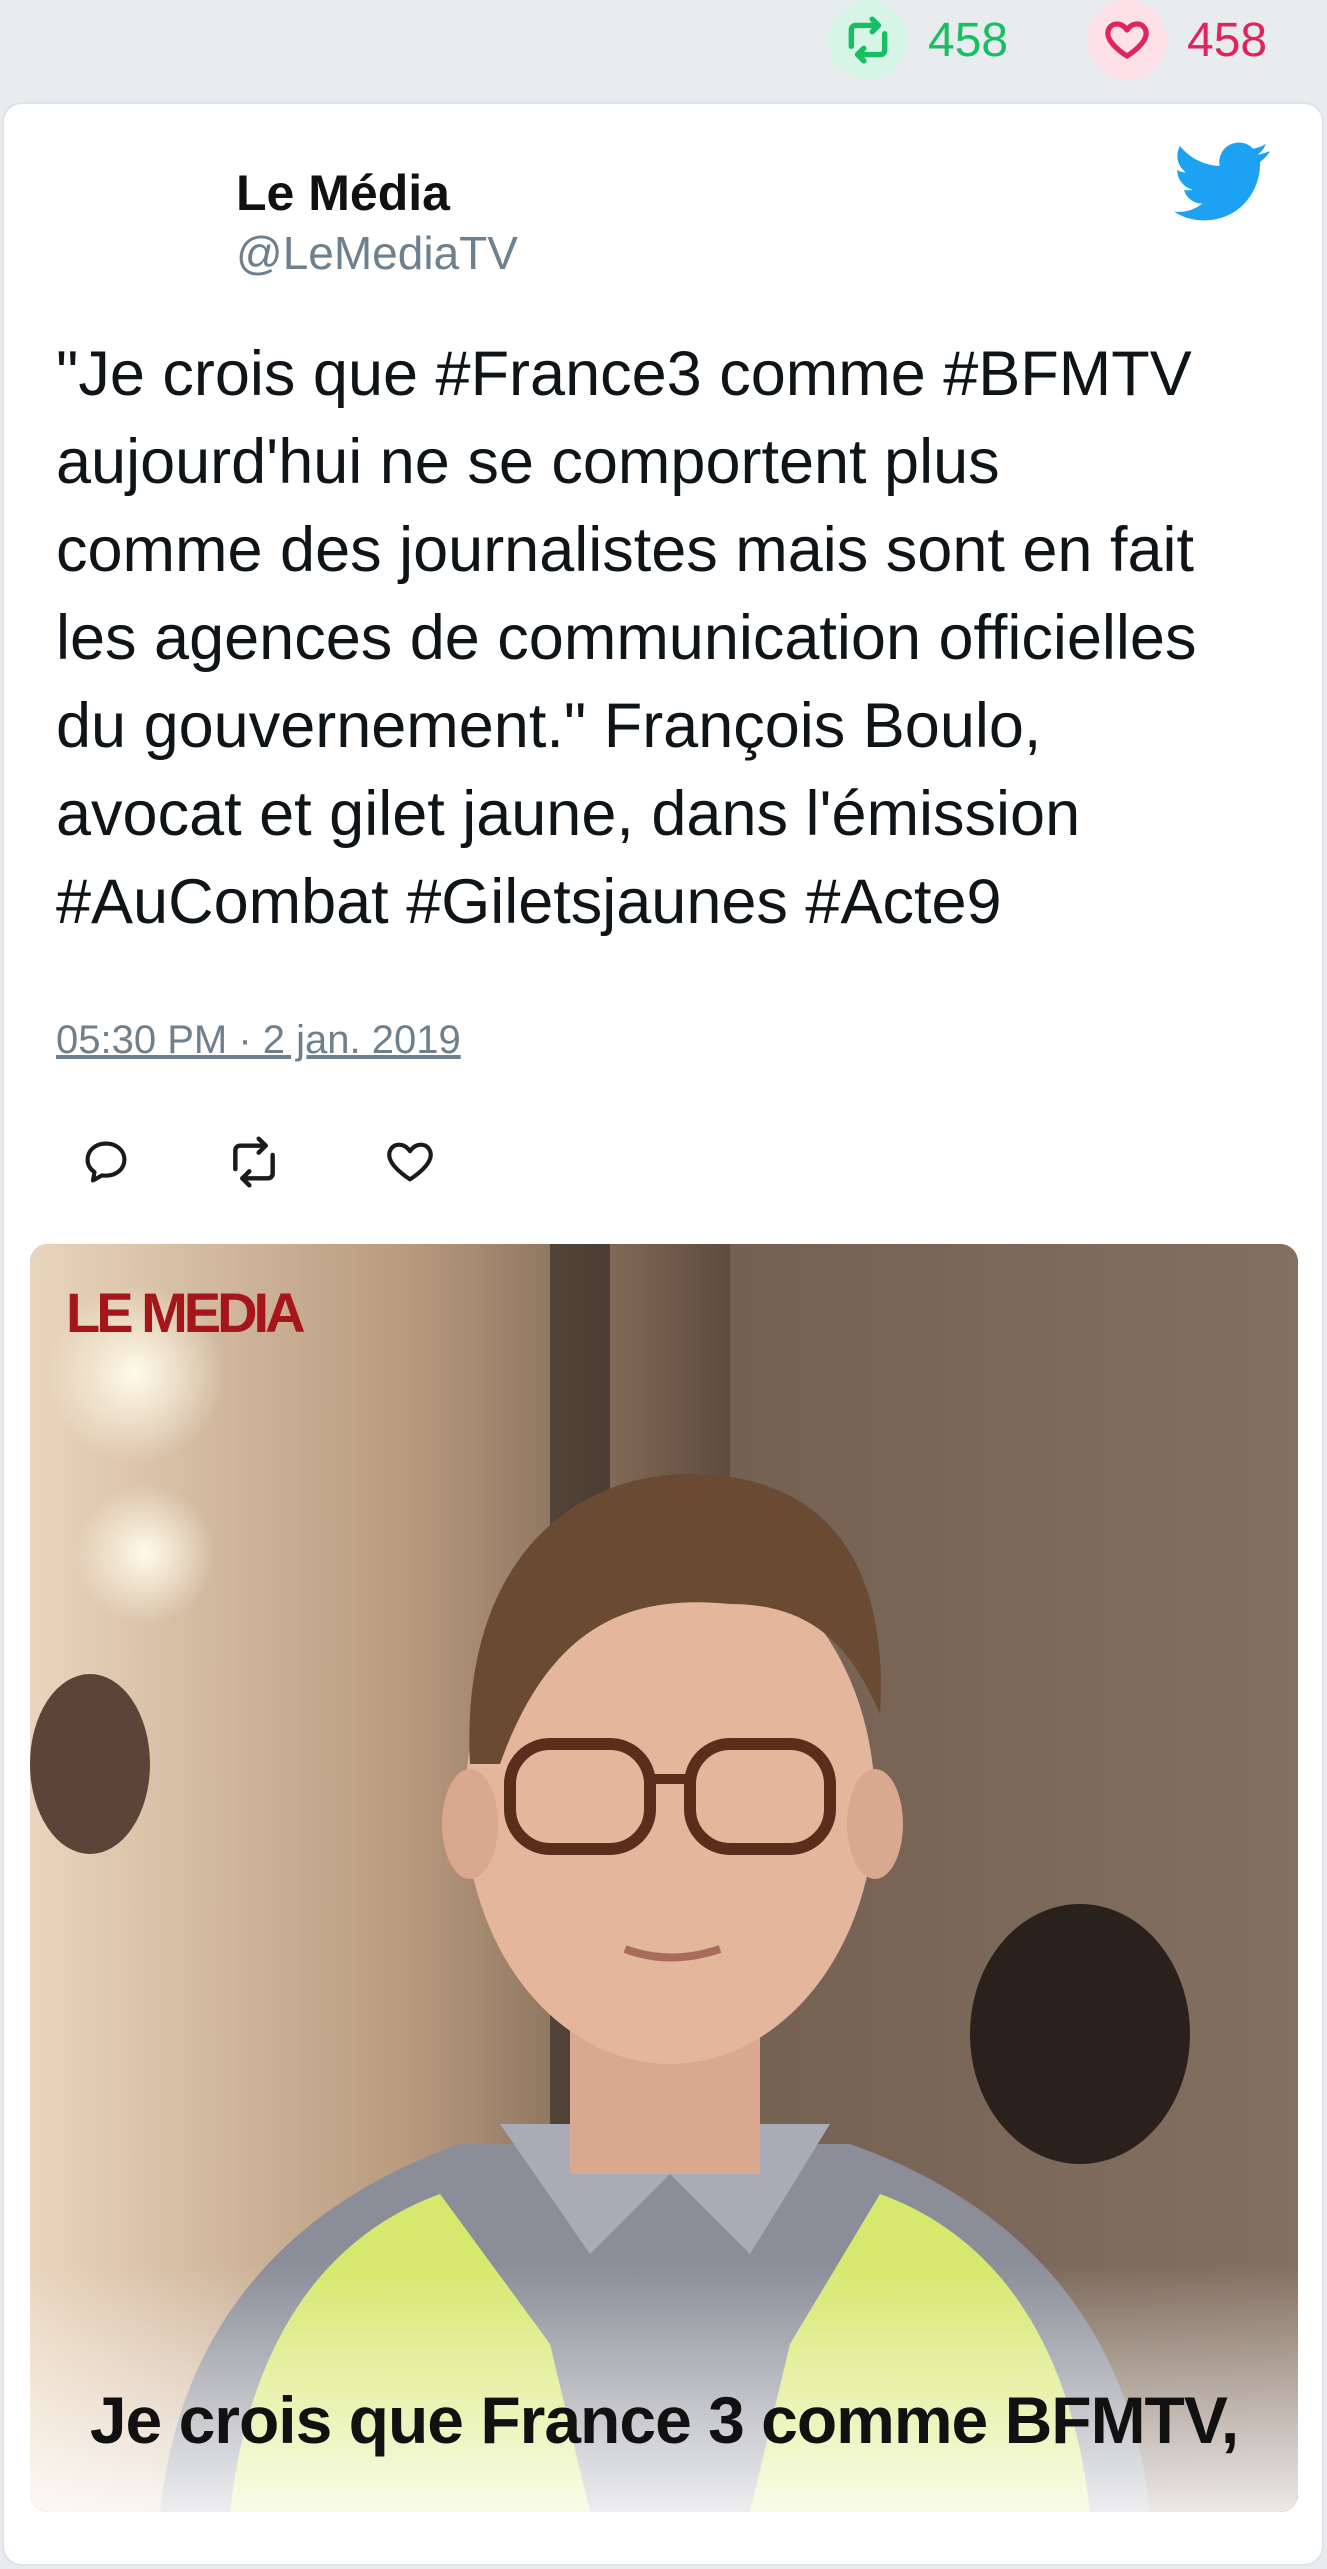 Image resolution: width=1327 pixels, height=2569 pixels. What do you see at coordinates (185, 1312) in the screenshot?
I see `svg-text: LE MEDIA` at bounding box center [185, 1312].